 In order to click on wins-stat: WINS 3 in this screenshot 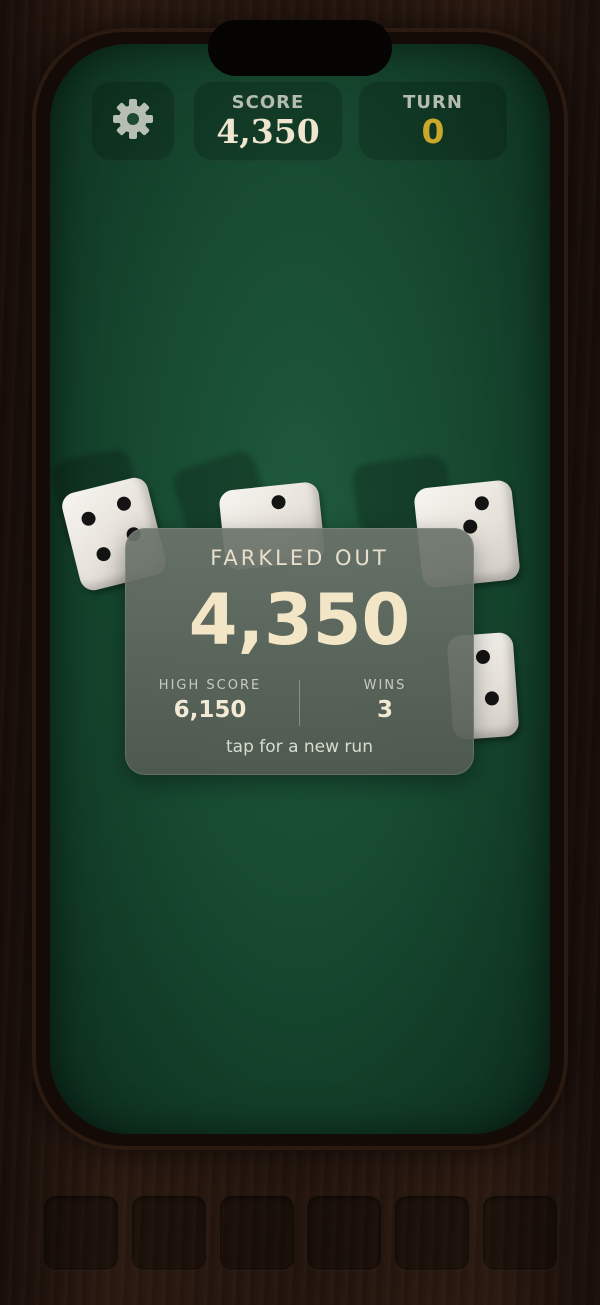, I will do `click(385, 700)`.